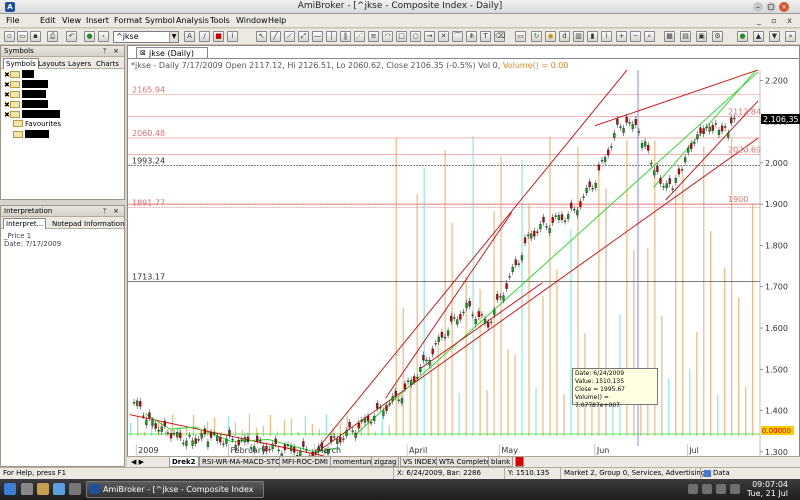 This screenshot has width=800, height=500. I want to click on tab-layers: Layers, so click(79, 63).